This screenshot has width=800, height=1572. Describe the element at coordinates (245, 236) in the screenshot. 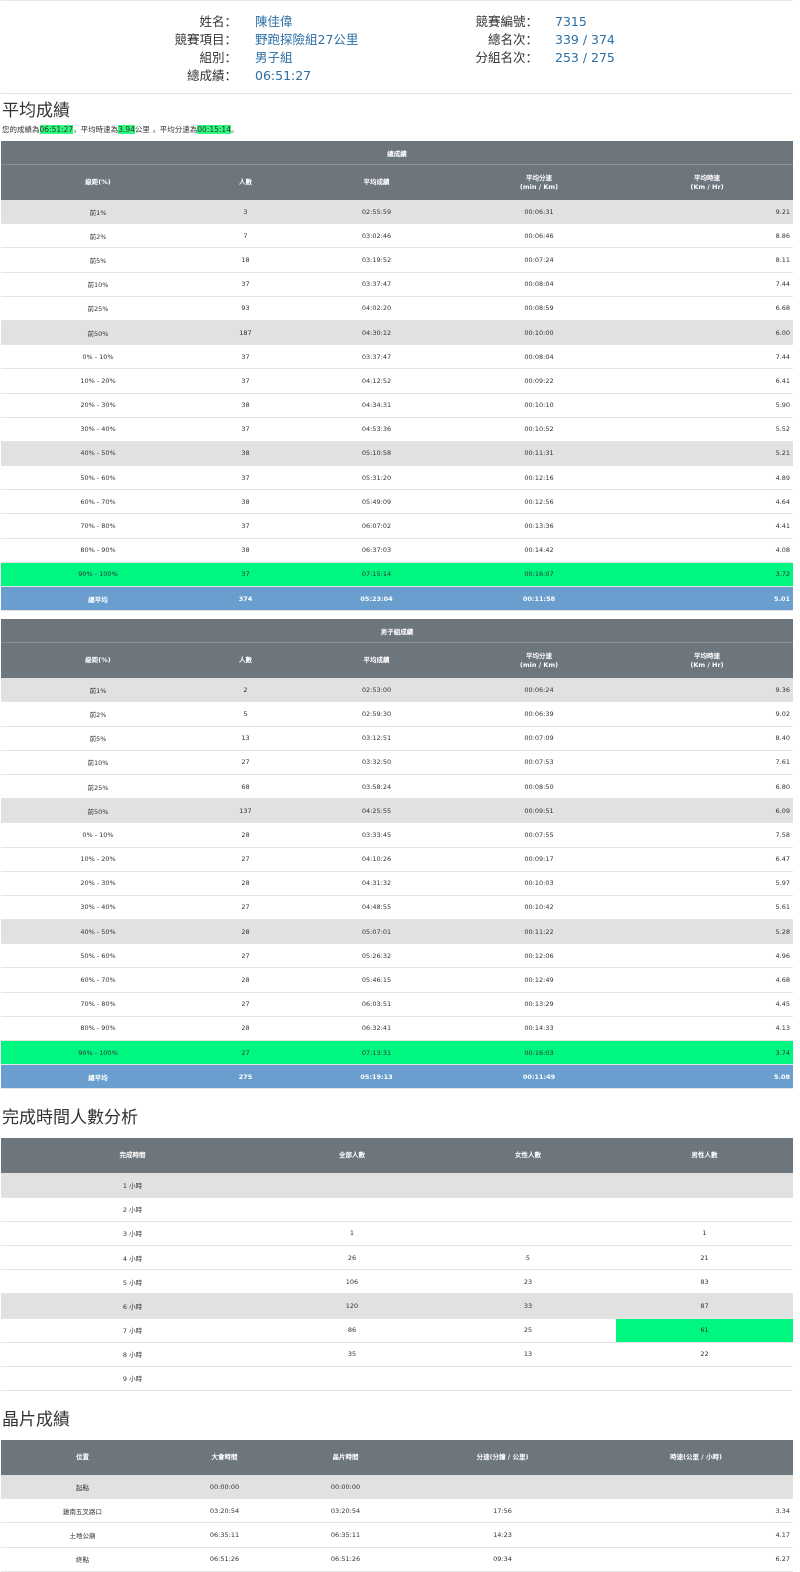

I see `table-cell: 7` at that location.